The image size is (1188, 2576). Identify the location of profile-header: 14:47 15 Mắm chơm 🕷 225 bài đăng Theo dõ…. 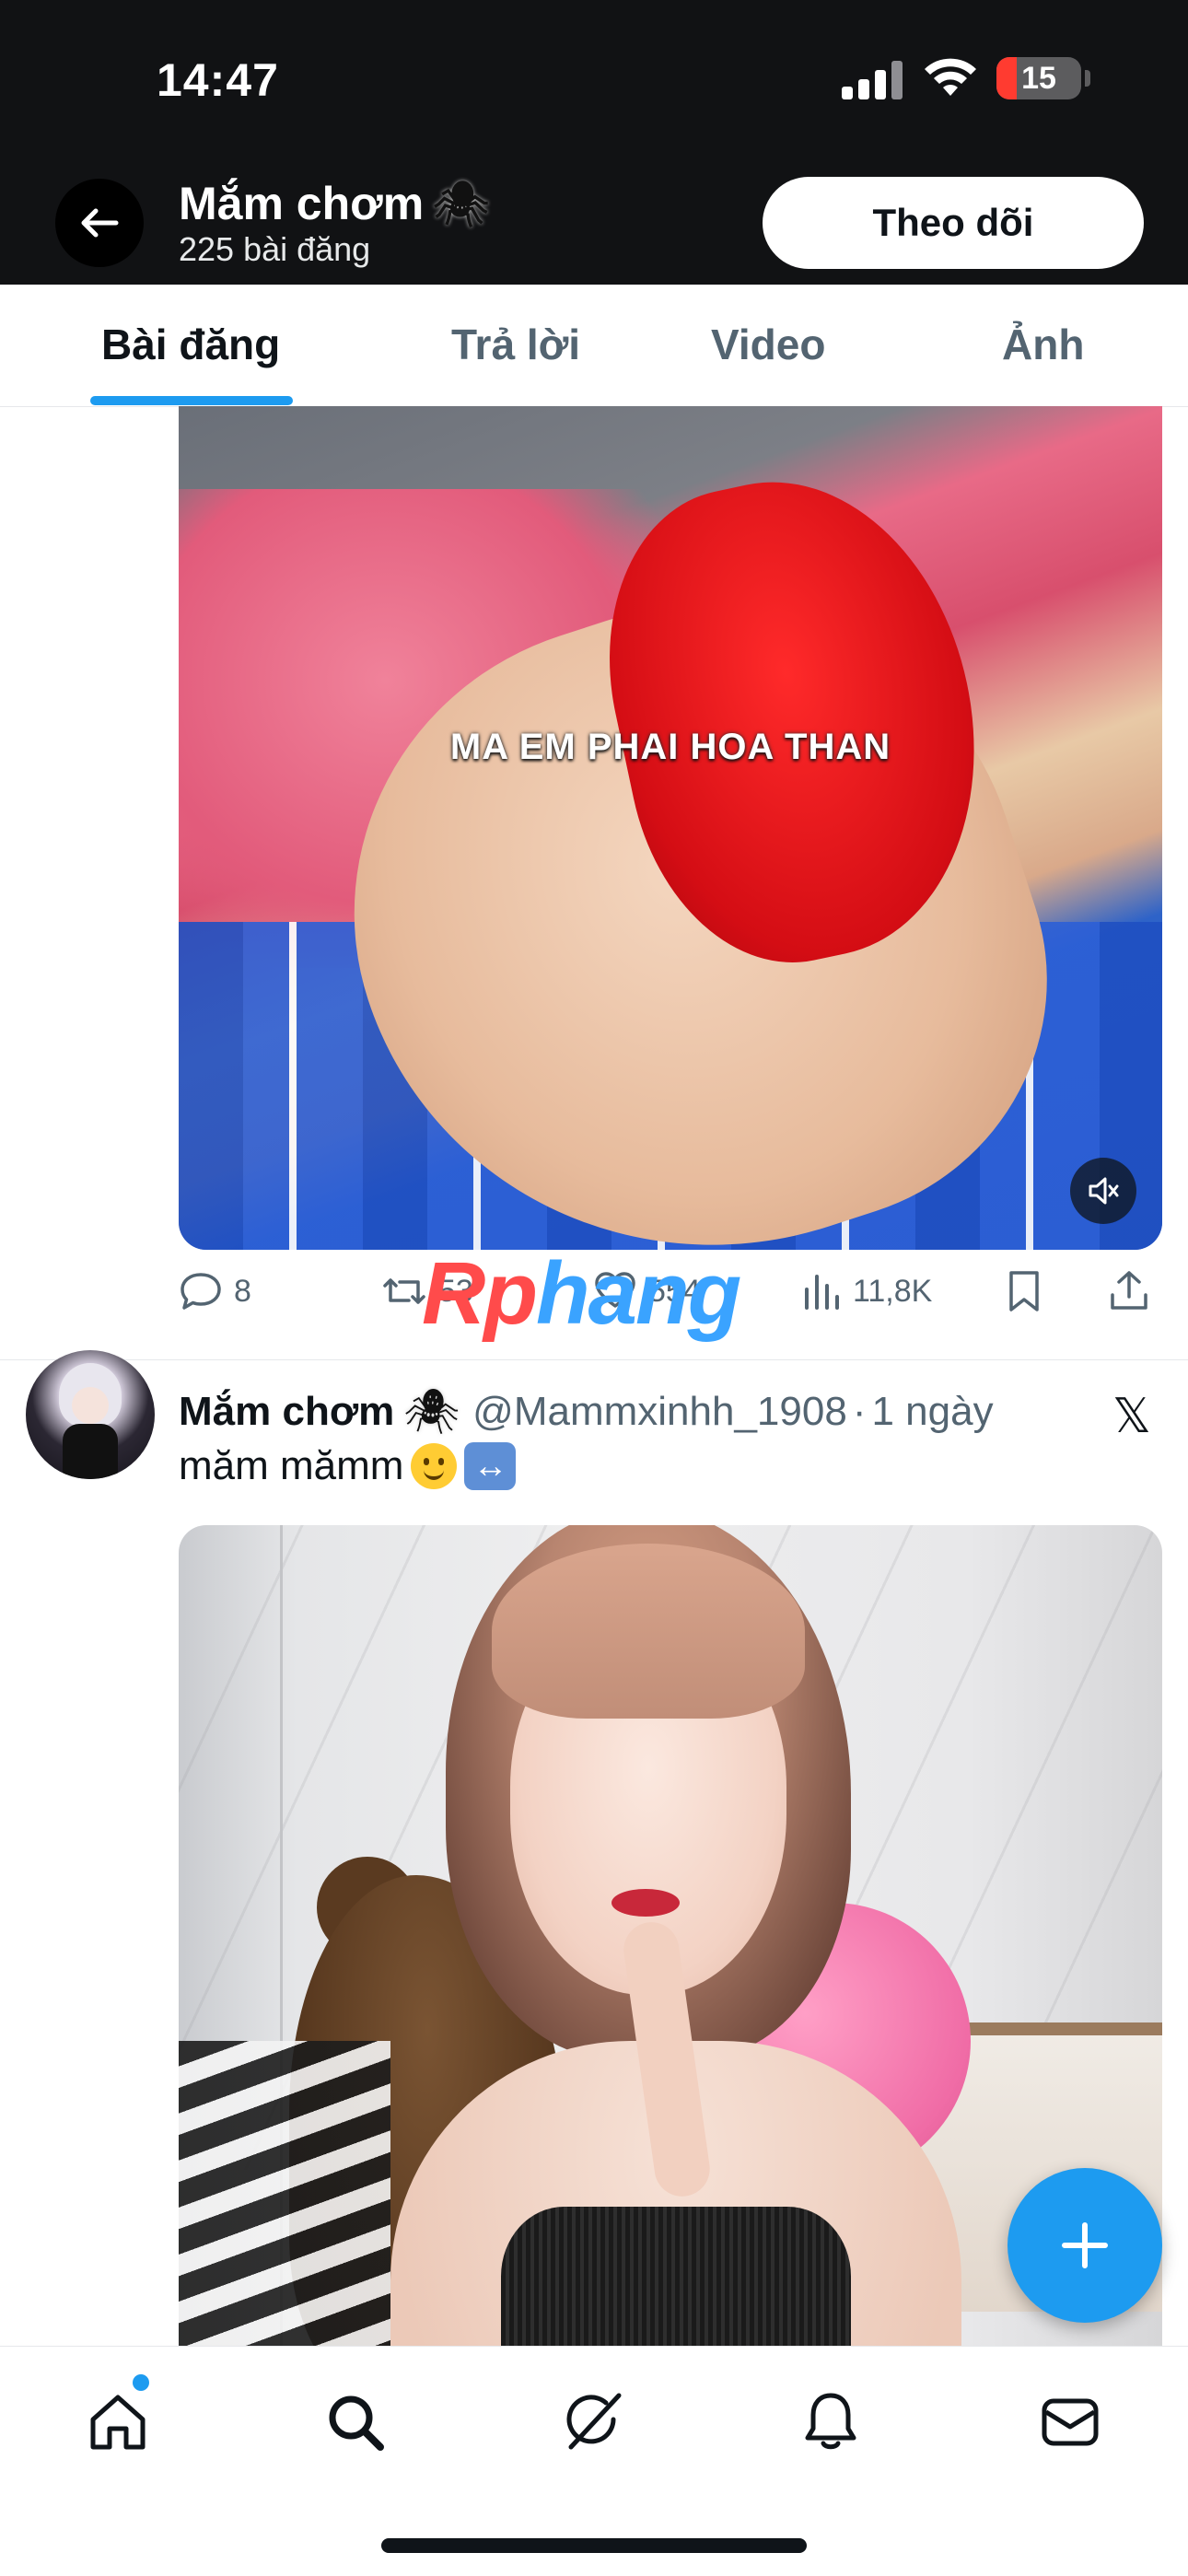
(594, 142).